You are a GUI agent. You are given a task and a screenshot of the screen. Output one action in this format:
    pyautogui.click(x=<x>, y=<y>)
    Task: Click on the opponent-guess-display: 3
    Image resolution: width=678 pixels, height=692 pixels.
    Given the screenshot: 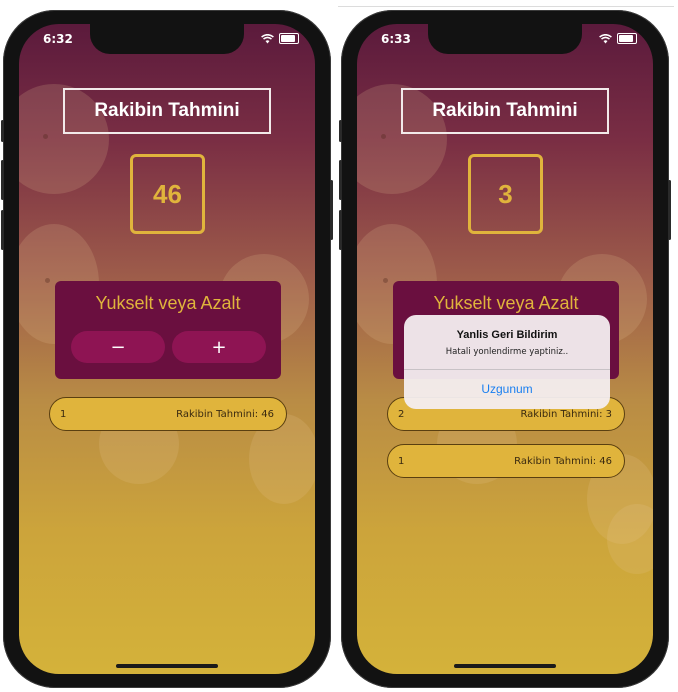 What is the action you would take?
    pyautogui.click(x=505, y=194)
    